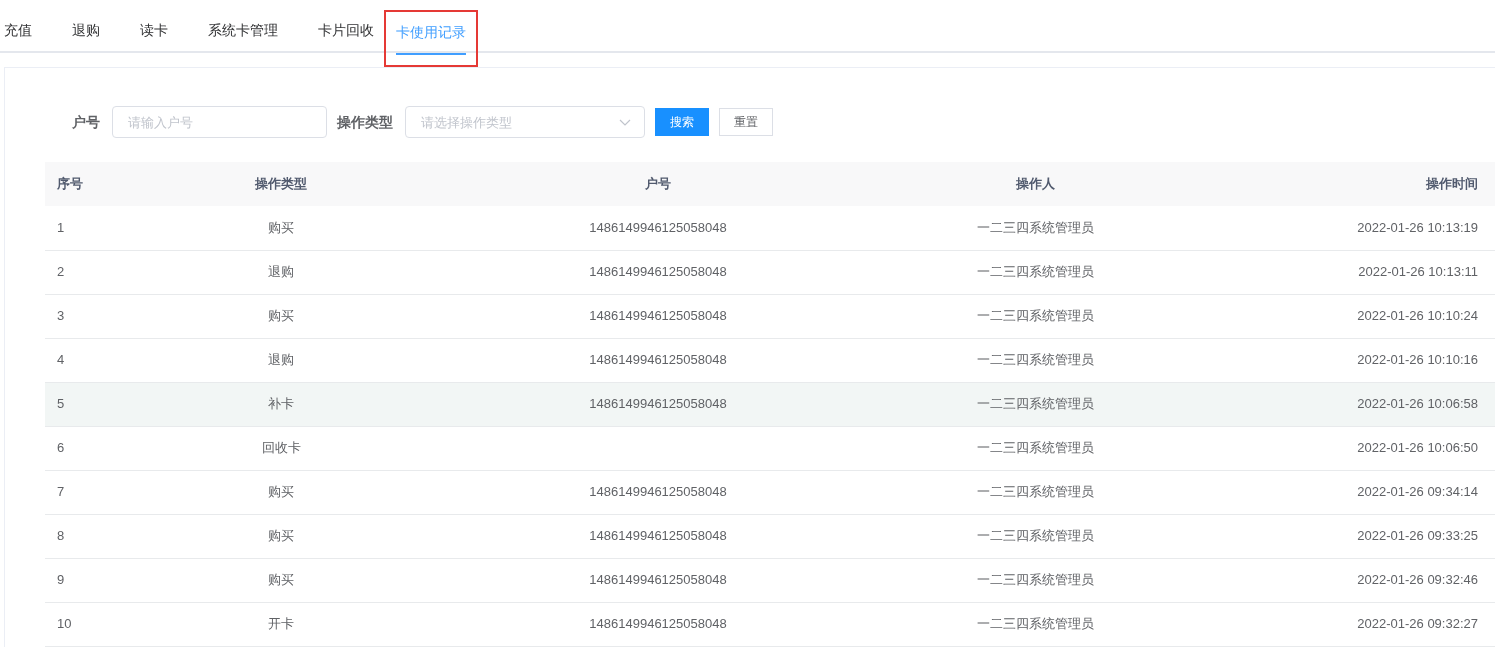  What do you see at coordinates (770, 492) in the screenshot?
I see `table-row: 7 购买 1486149946125058048 一二三四系统管理员 2022-01-26 09:34:14` at bounding box center [770, 492].